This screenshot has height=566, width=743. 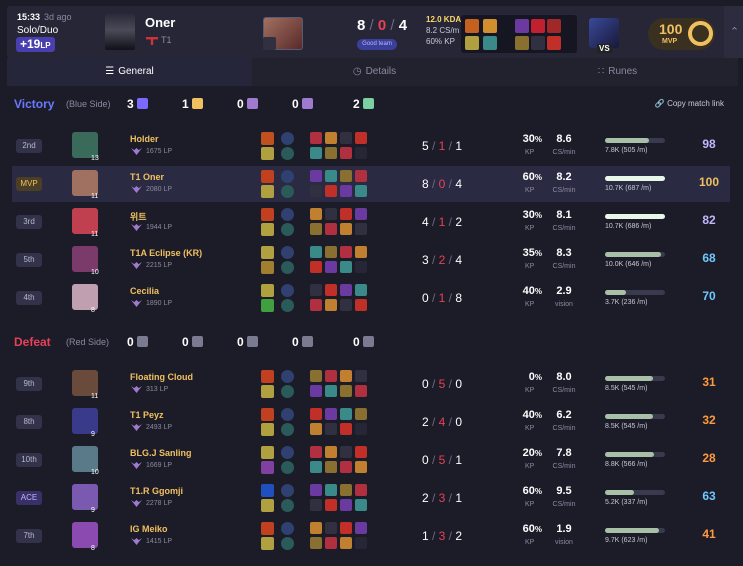 What do you see at coordinates (733, 32) in the screenshot?
I see `collapse-chevron-icon: ⌃` at bounding box center [733, 32].